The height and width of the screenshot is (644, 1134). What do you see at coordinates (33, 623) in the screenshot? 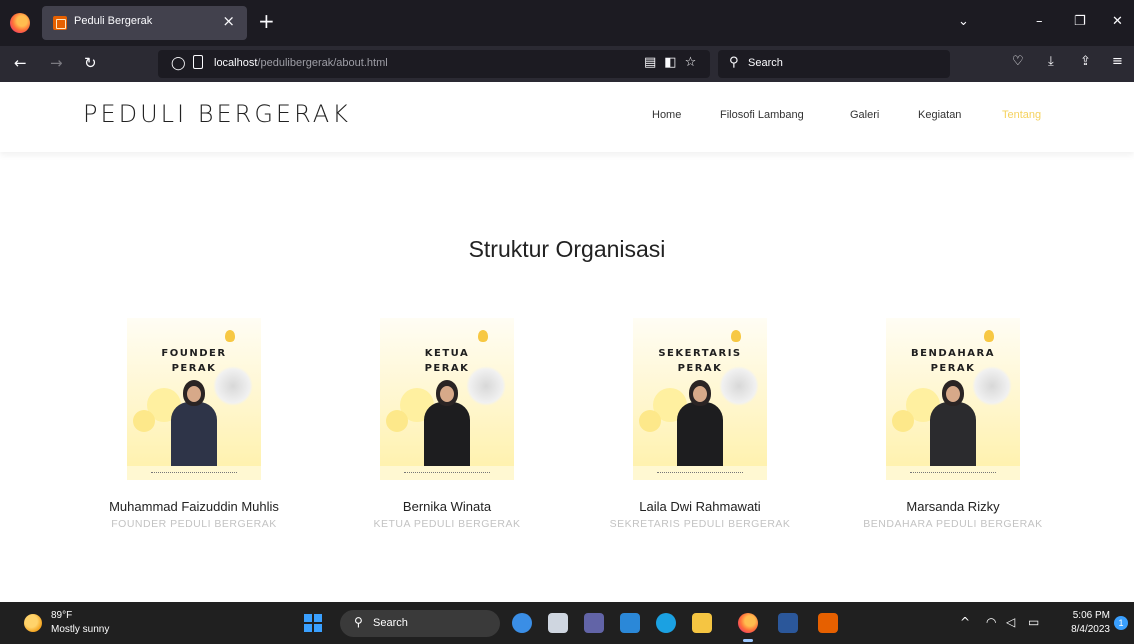
I see `weather-sun-icon` at bounding box center [33, 623].